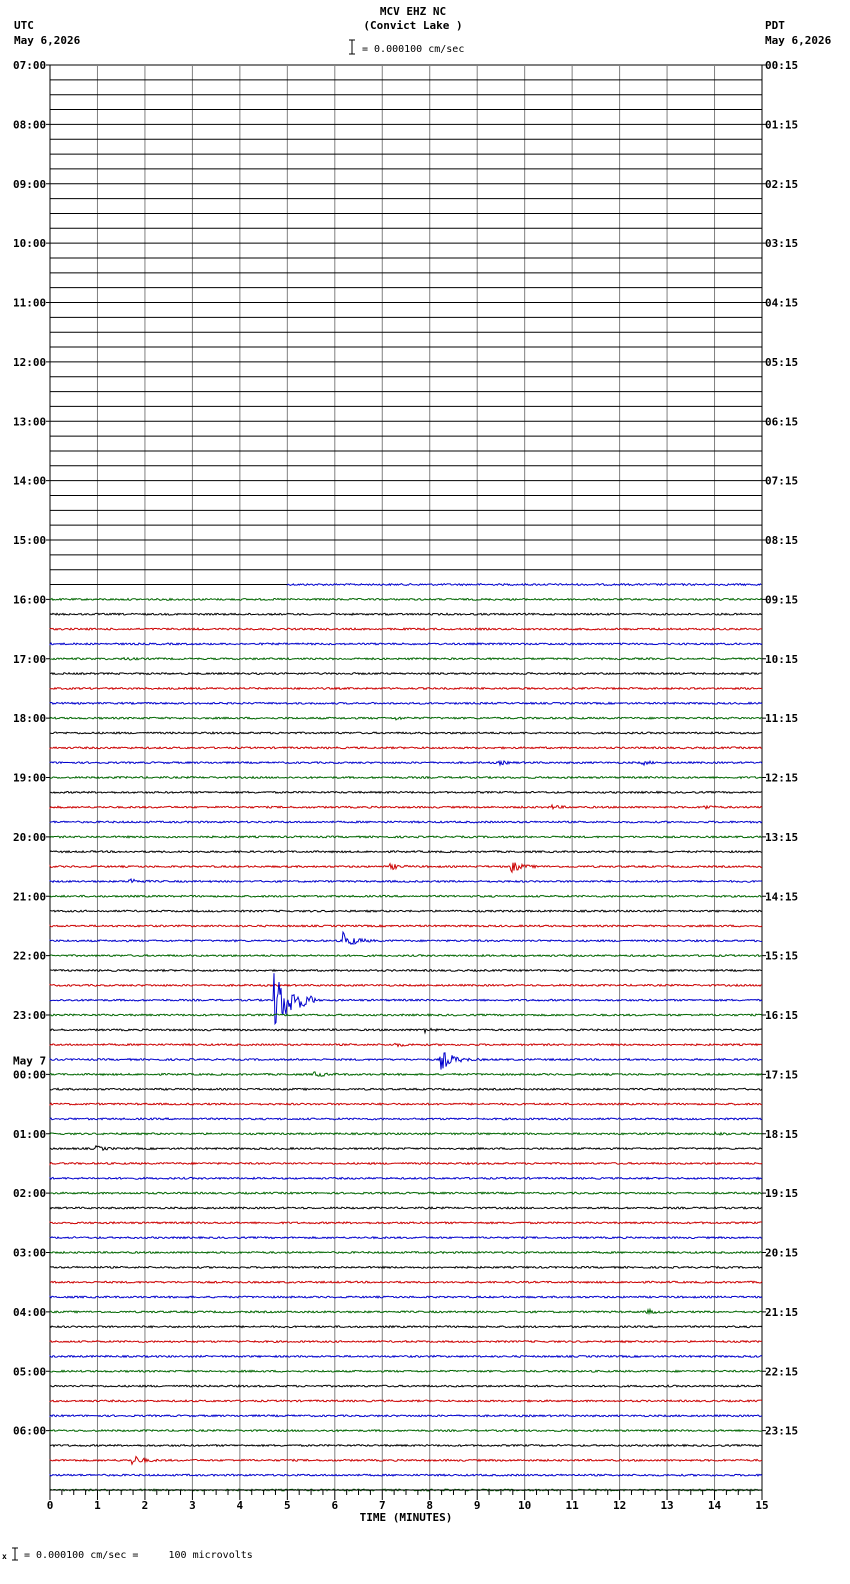 Image resolution: width=850 pixels, height=1584 pixels. Describe the element at coordinates (761, 1505) in the screenshot. I see `x-tick-label: 15` at that location.